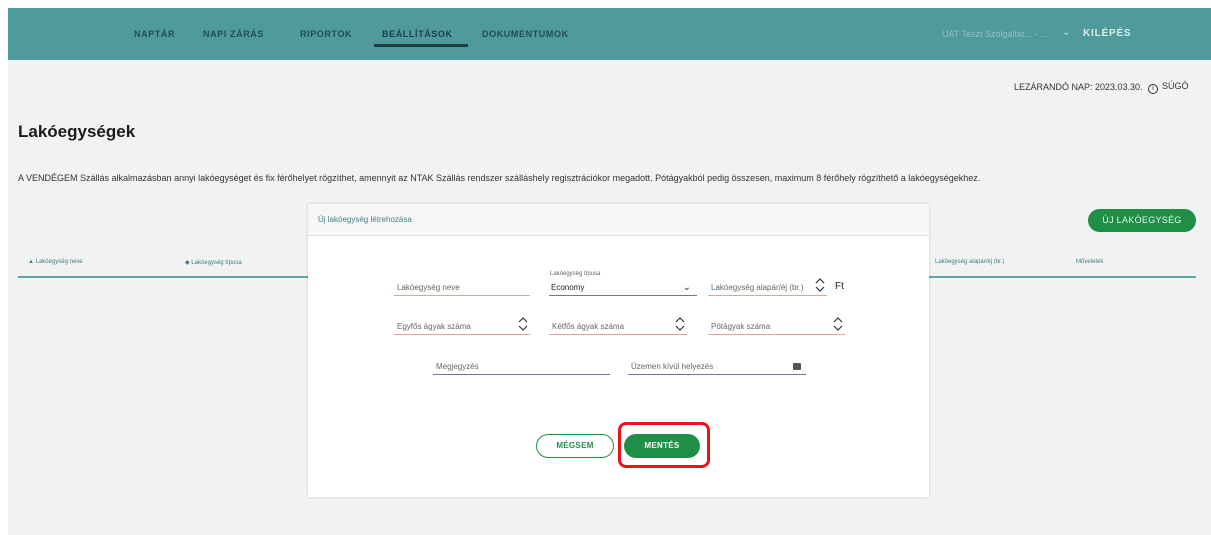 The height and width of the screenshot is (535, 1211). Describe the element at coordinates (1107, 33) in the screenshot. I see `logout-link: KILÉPÉS` at that location.